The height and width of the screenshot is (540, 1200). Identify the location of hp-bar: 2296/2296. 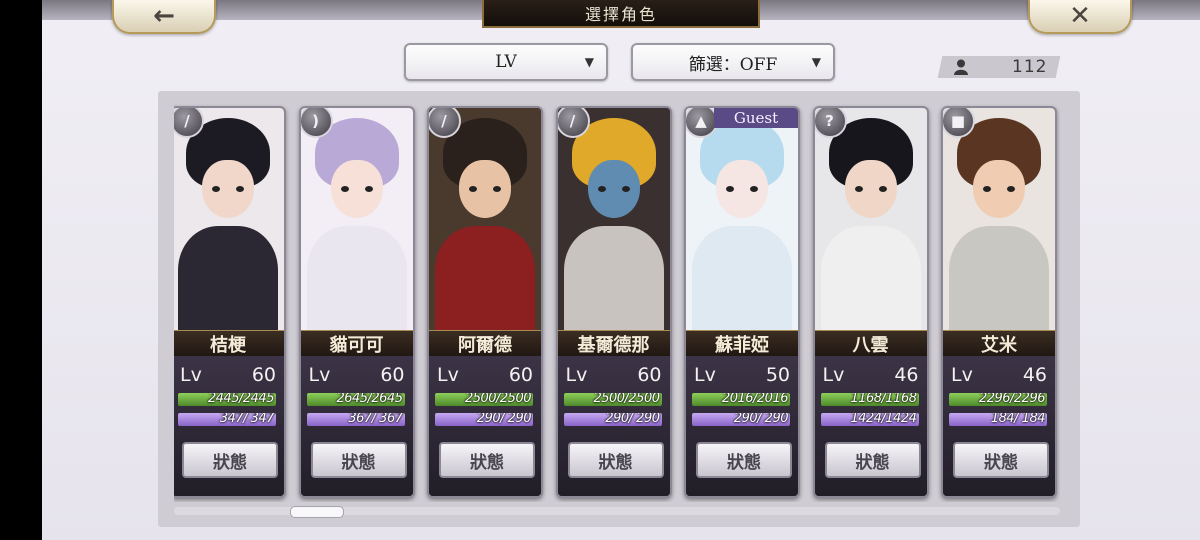
(998, 399).